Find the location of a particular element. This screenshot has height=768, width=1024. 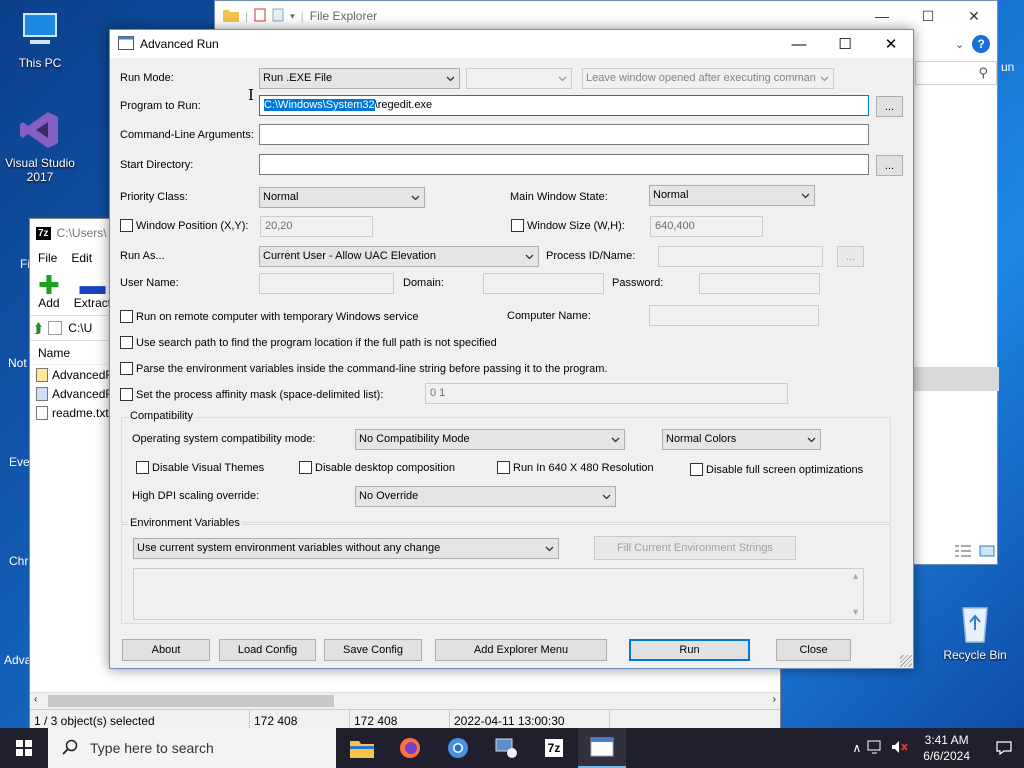

notification-icon is located at coordinates (1004, 748).